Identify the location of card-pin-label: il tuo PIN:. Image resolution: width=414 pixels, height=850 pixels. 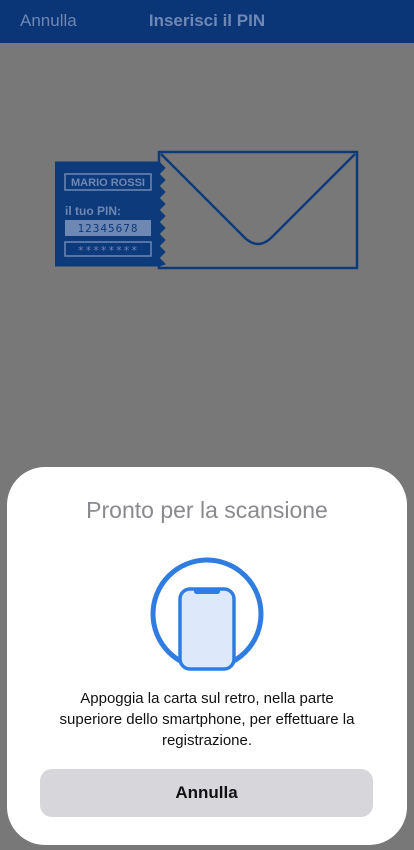
(93, 211).